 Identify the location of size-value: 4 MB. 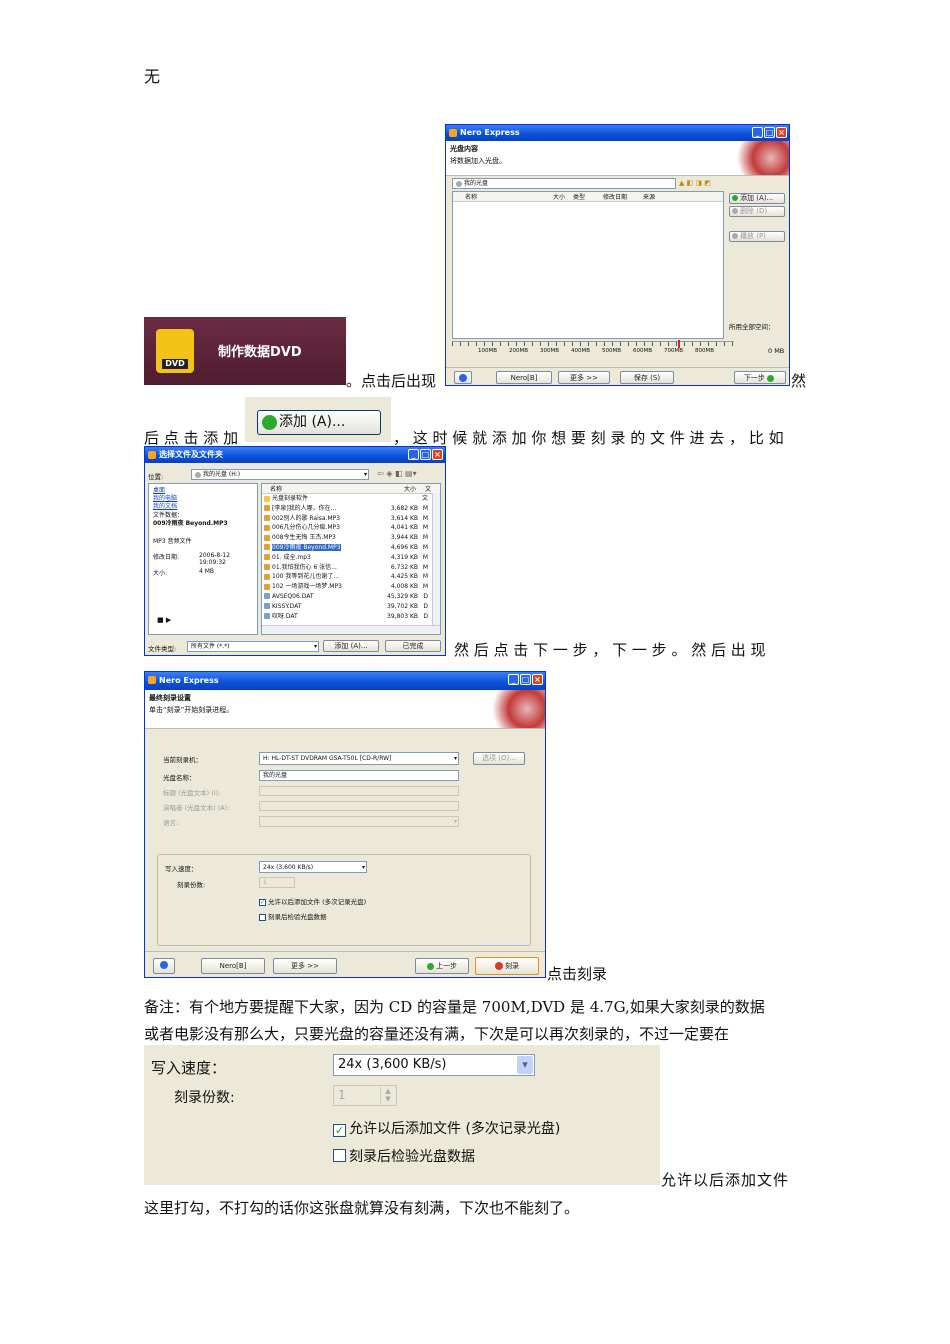
(207, 571).